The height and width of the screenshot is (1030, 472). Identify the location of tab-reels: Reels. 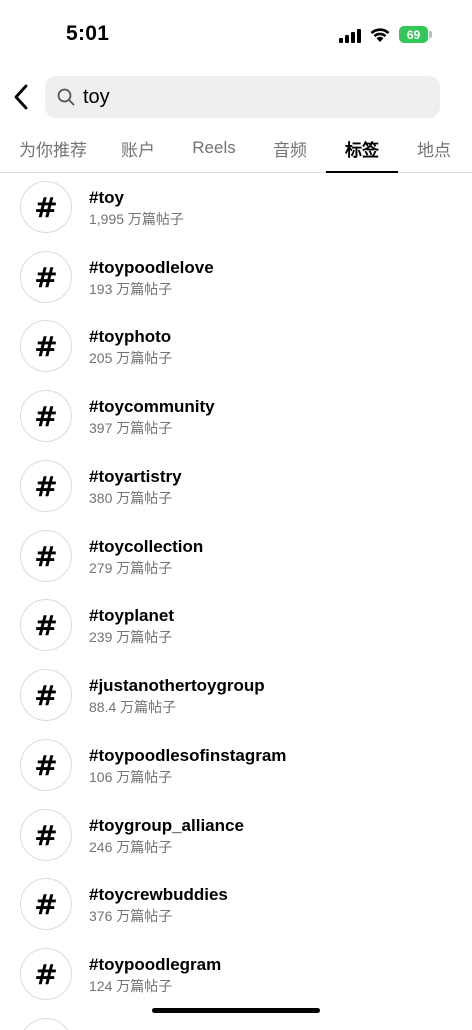
(214, 148).